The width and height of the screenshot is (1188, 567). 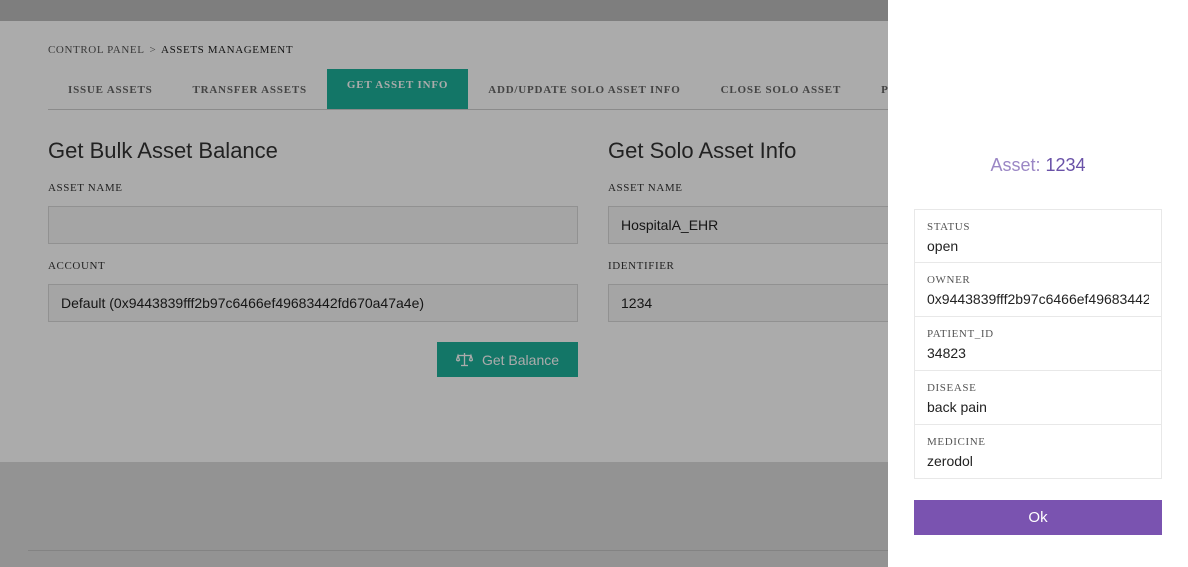 I want to click on info-value: open, so click(x=943, y=246).